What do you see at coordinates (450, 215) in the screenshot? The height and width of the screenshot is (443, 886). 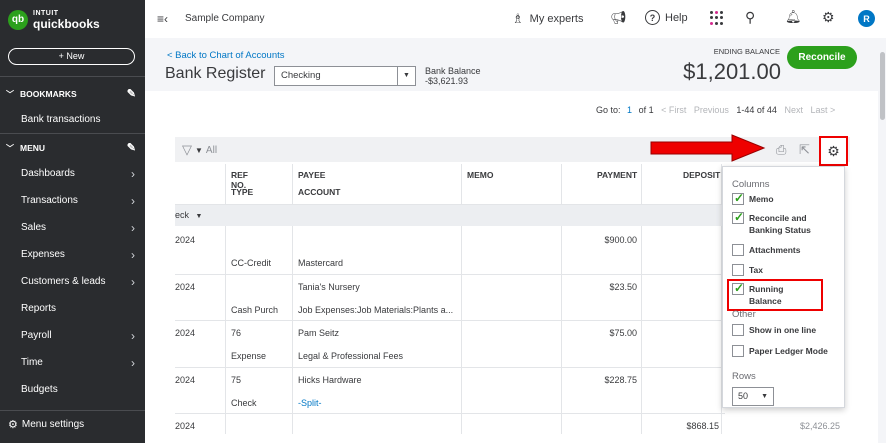 I see `group-row: eck ▼` at bounding box center [450, 215].